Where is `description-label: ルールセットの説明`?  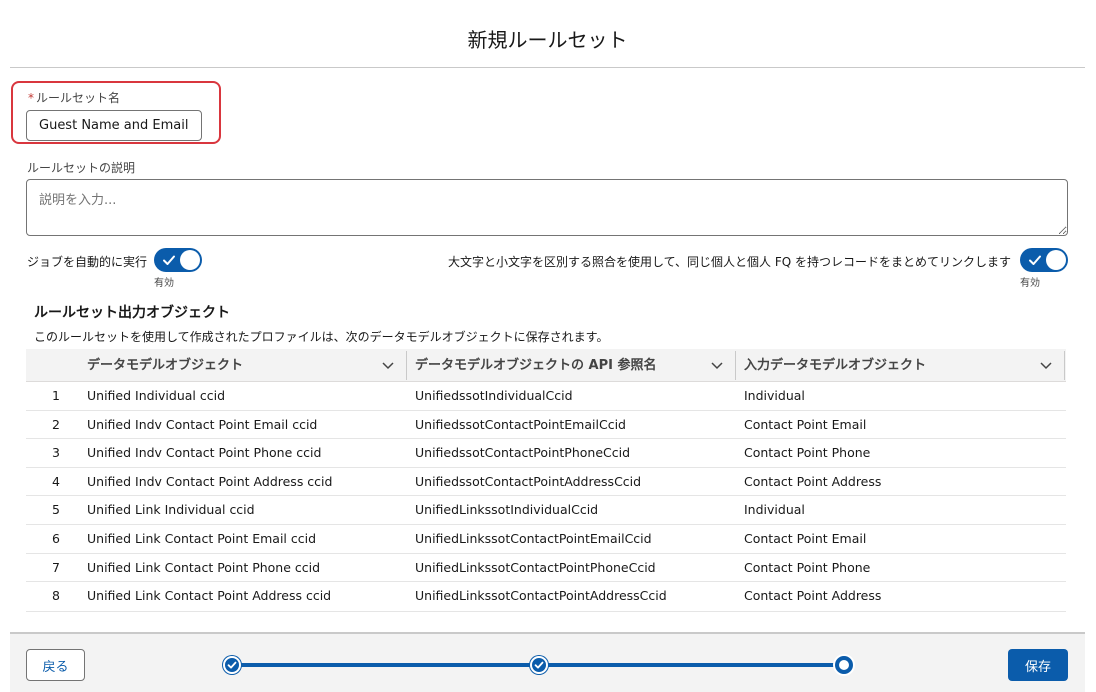
description-label: ルールセットの説明 is located at coordinates (81, 168).